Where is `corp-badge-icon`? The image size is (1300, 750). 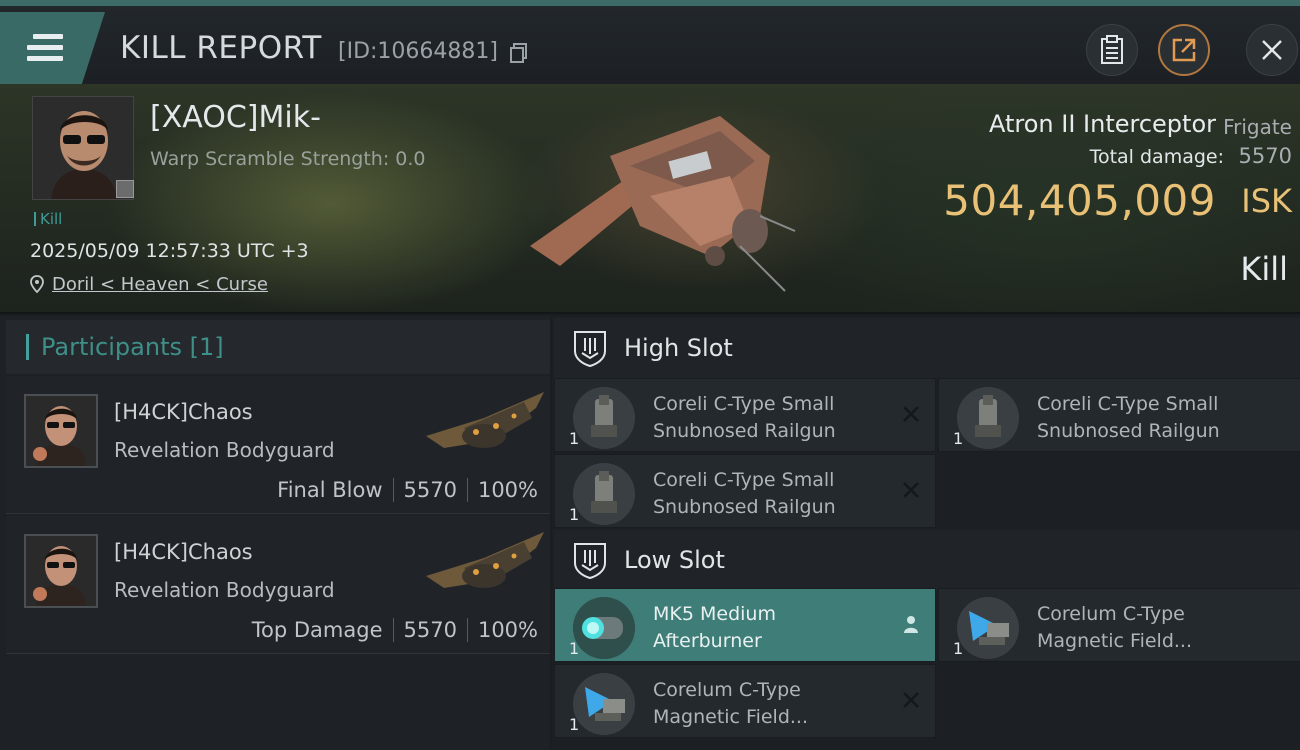 corp-badge-icon is located at coordinates (125, 189).